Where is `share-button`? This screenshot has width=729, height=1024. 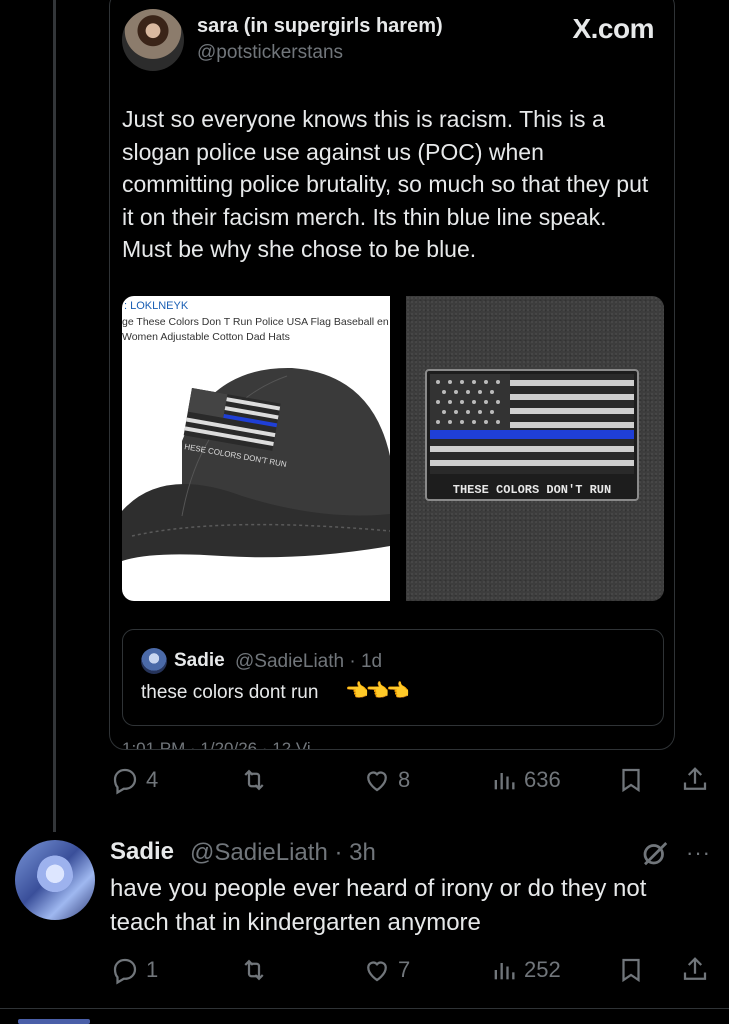 share-button is located at coordinates (695, 780).